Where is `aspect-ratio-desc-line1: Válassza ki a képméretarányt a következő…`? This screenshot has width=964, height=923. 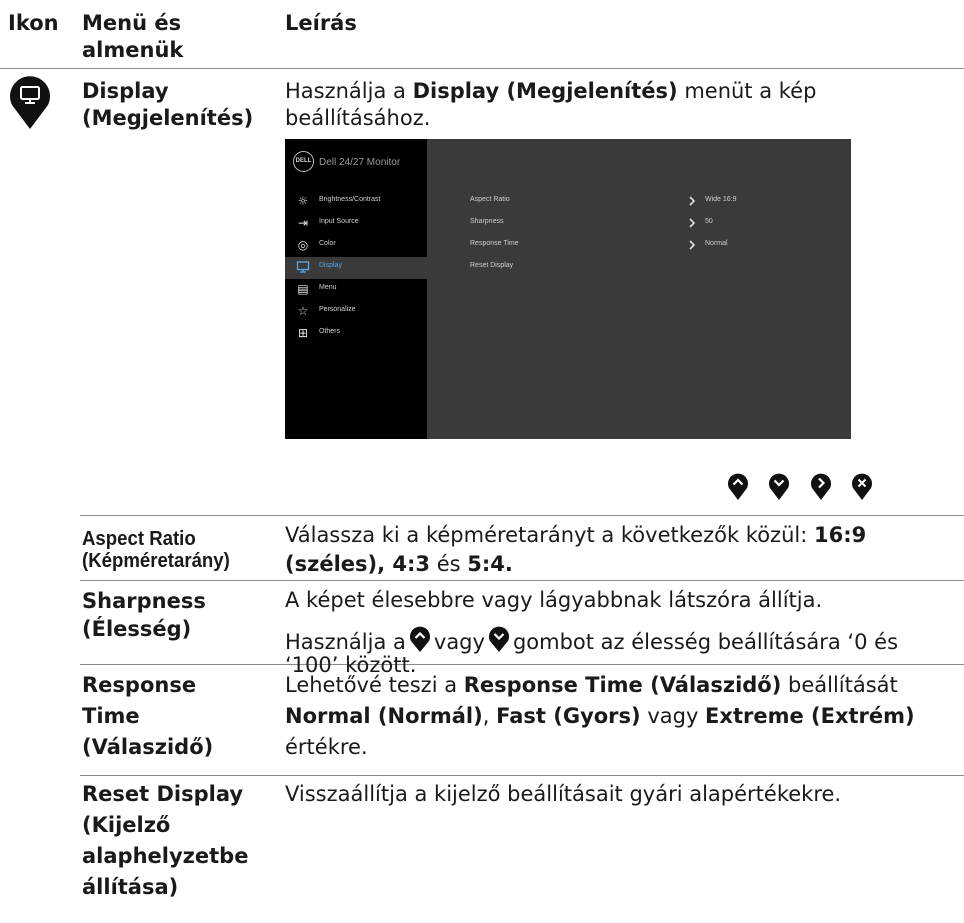
aspect-ratio-desc-line1: Válassza ki a képméretarányt a következő… is located at coordinates (576, 535).